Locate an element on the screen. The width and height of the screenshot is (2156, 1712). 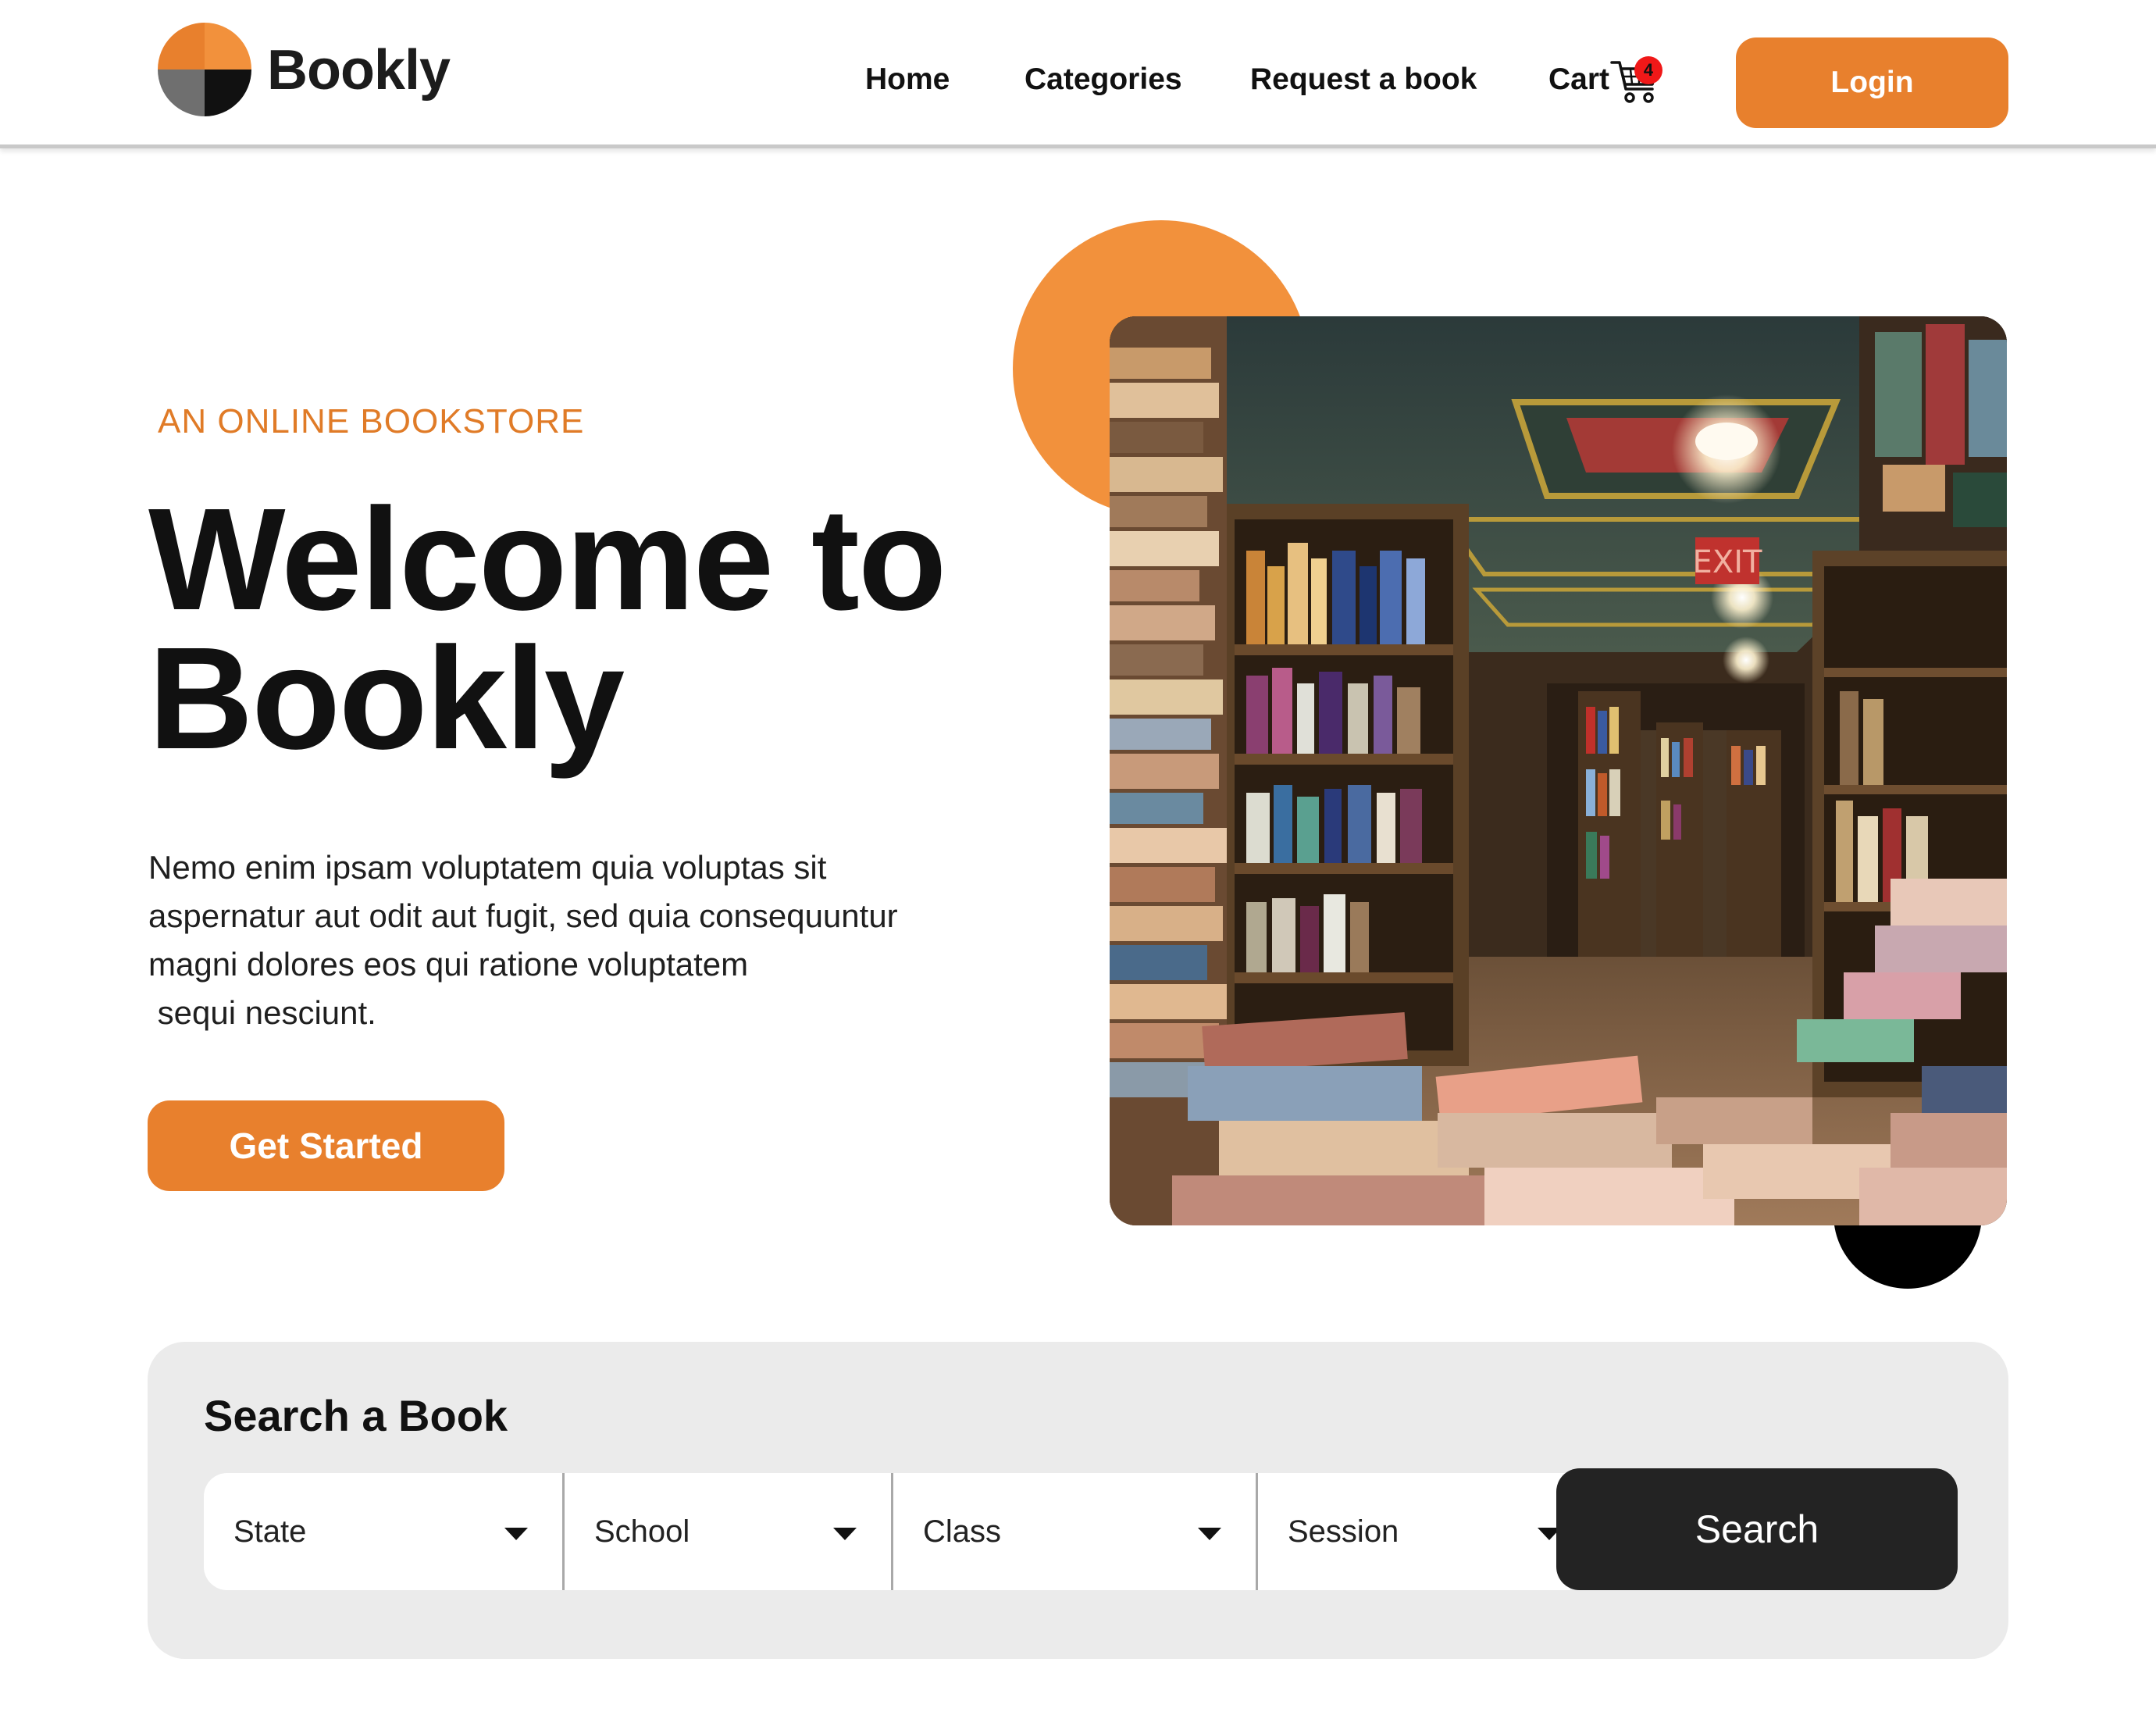
session-dropdown-label: Session is located at coordinates (1343, 1532).